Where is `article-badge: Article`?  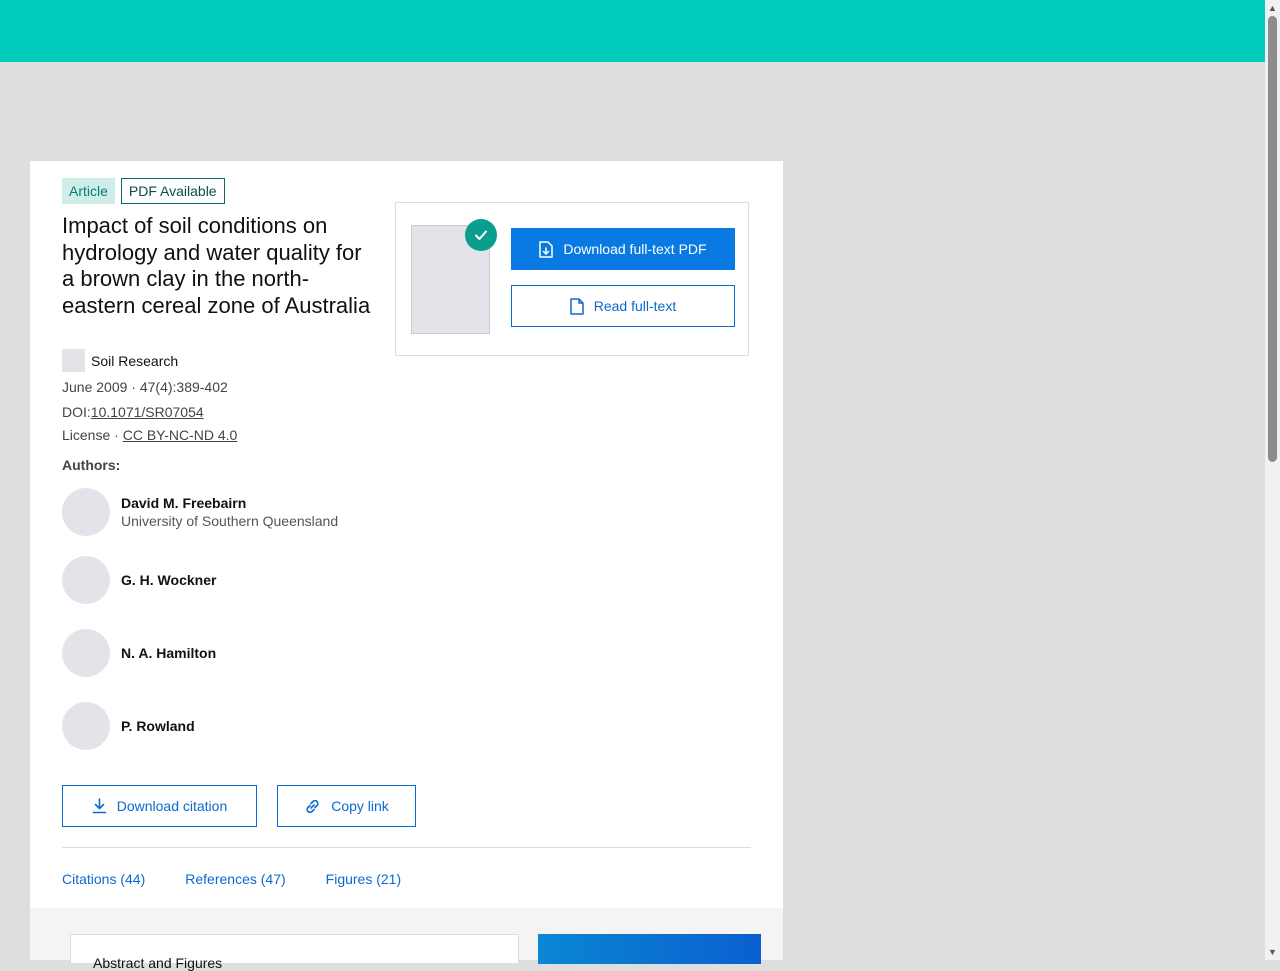 article-badge: Article is located at coordinates (88, 191).